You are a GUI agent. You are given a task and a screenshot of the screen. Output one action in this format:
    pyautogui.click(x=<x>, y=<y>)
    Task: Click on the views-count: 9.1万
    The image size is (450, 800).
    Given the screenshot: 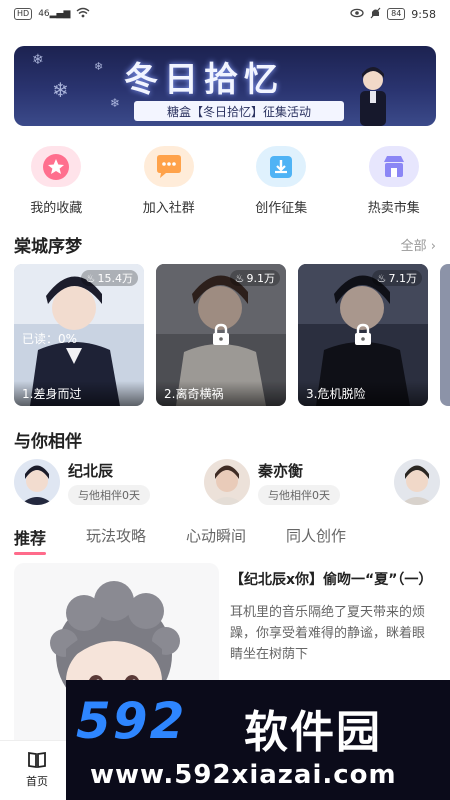 What is the action you would take?
    pyautogui.click(x=261, y=278)
    